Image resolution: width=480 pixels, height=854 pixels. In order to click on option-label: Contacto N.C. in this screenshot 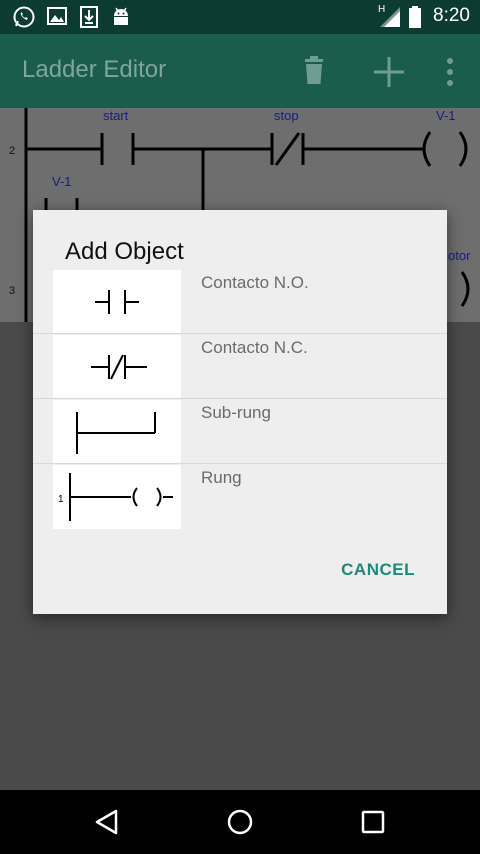, I will do `click(254, 347)`.